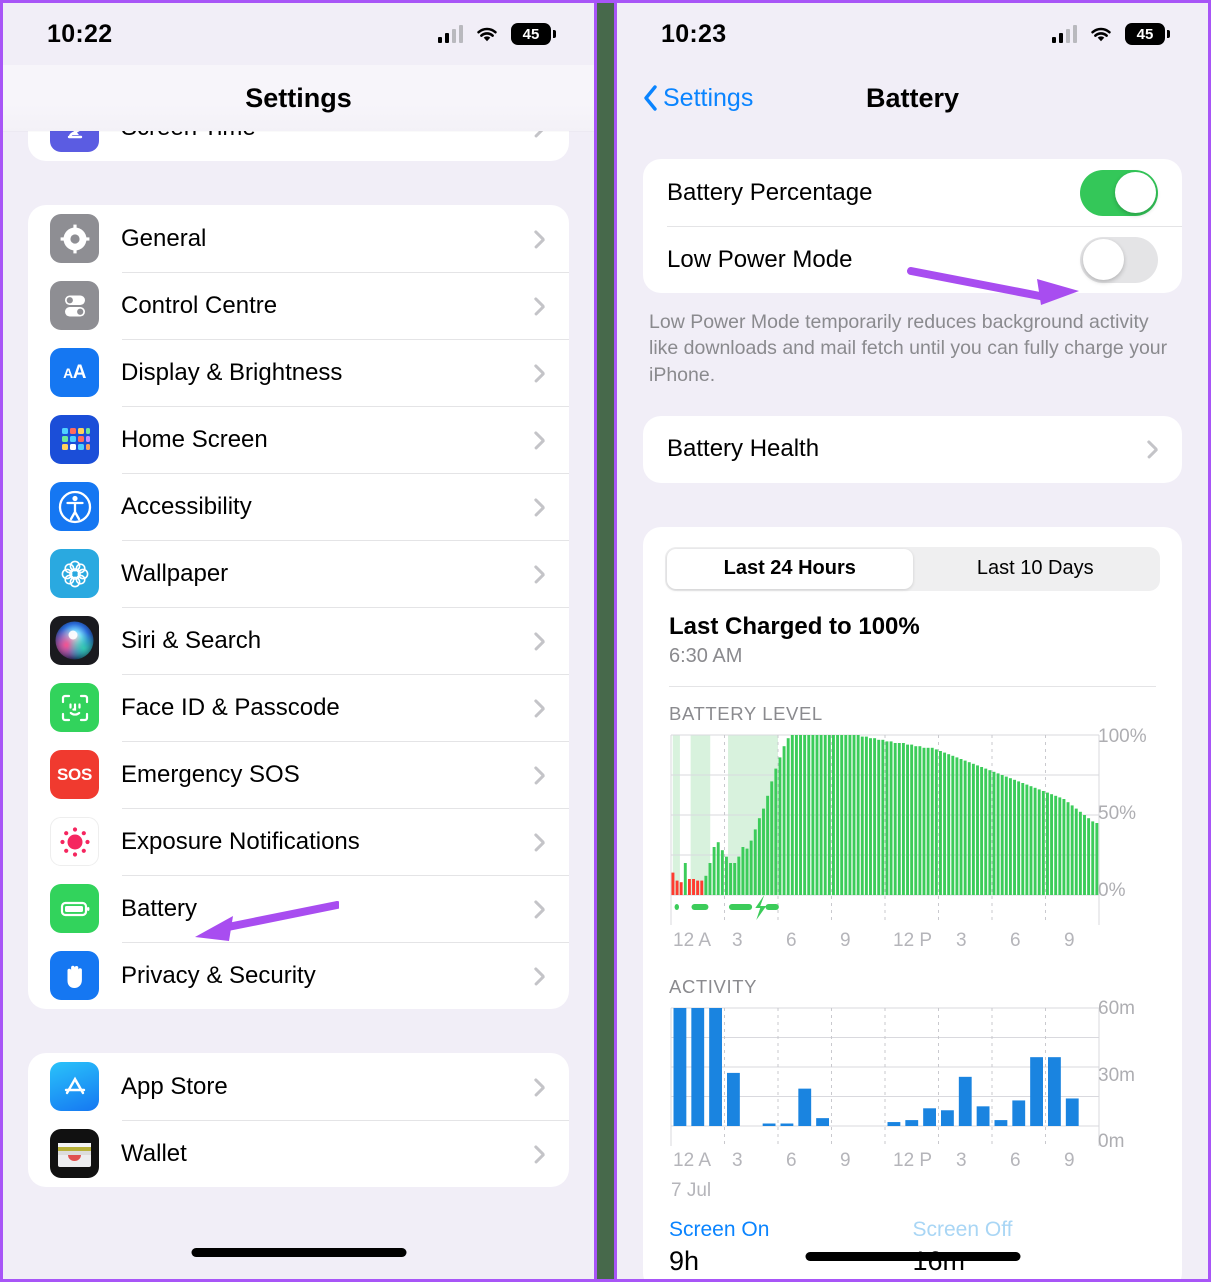 The height and width of the screenshot is (1282, 1211). What do you see at coordinates (791, 1247) in the screenshot?
I see `screen-on-stat: Screen On 9h` at bounding box center [791, 1247].